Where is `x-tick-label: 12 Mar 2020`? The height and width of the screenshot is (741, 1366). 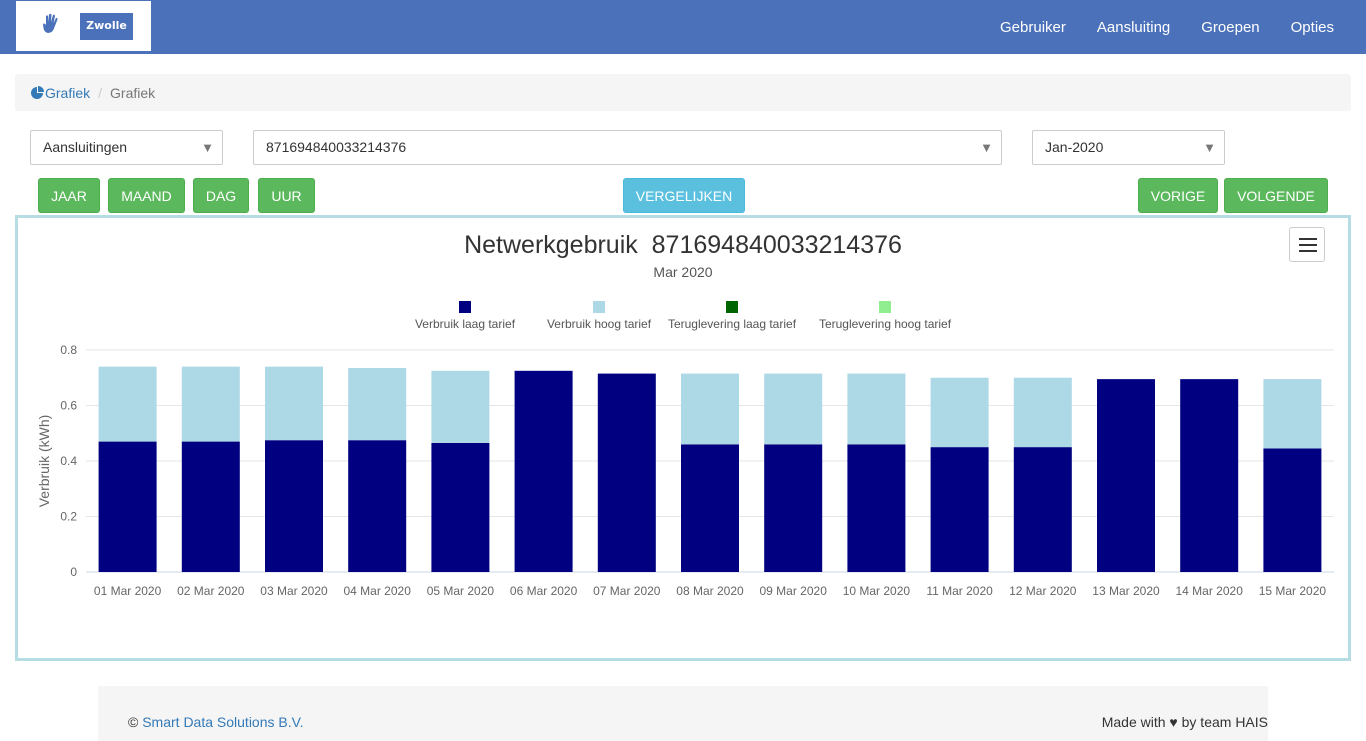
x-tick-label: 12 Mar 2020 is located at coordinates (1043, 591).